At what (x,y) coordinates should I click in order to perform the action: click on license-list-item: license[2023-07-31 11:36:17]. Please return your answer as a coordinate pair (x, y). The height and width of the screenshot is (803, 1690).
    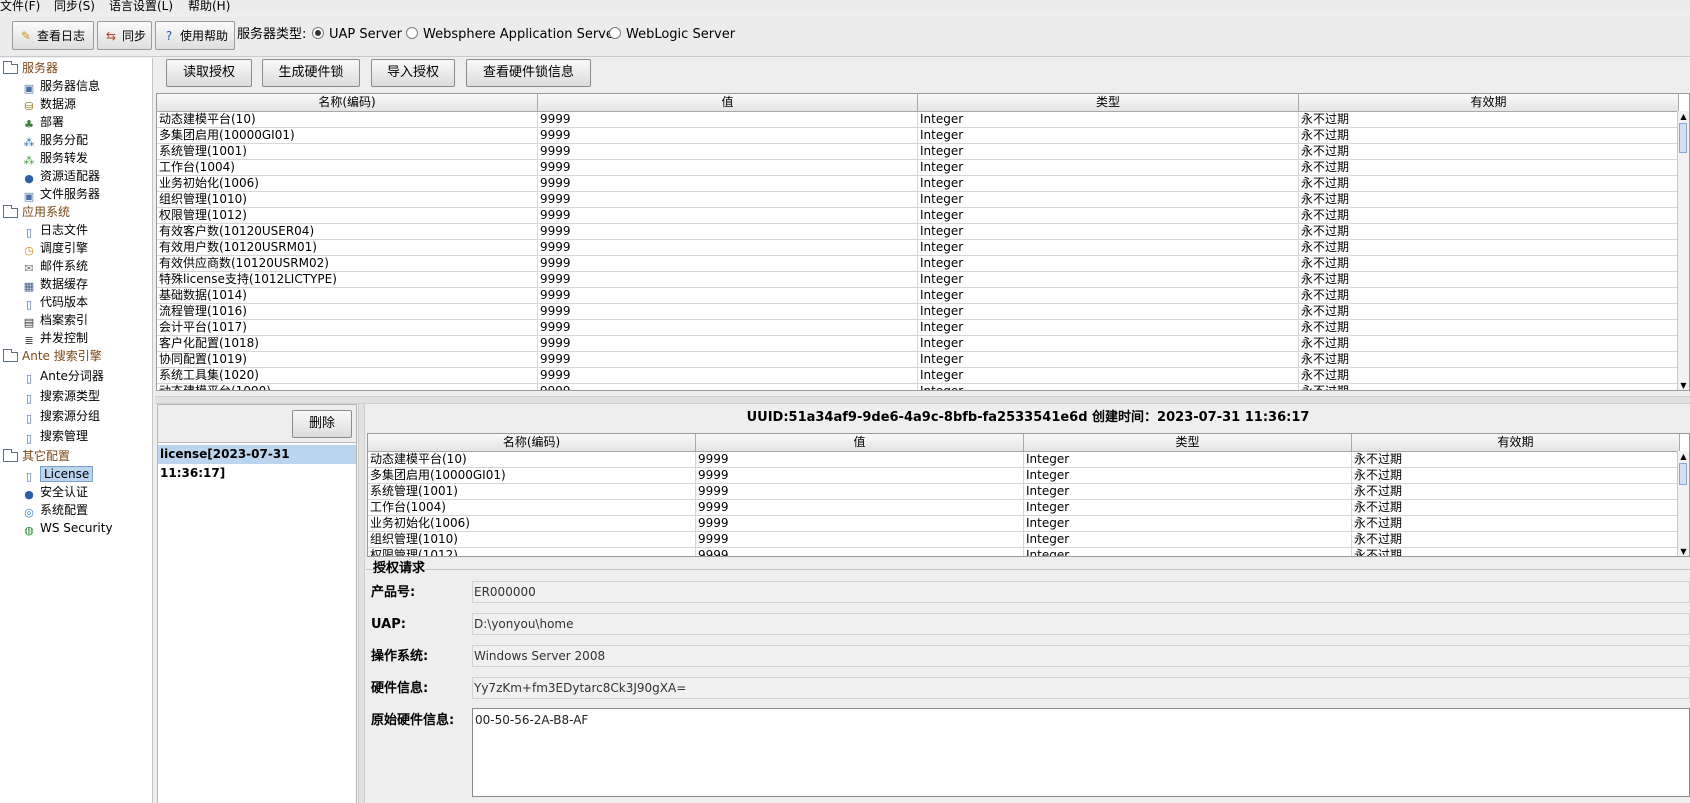
    Looking at the image, I should click on (257, 462).